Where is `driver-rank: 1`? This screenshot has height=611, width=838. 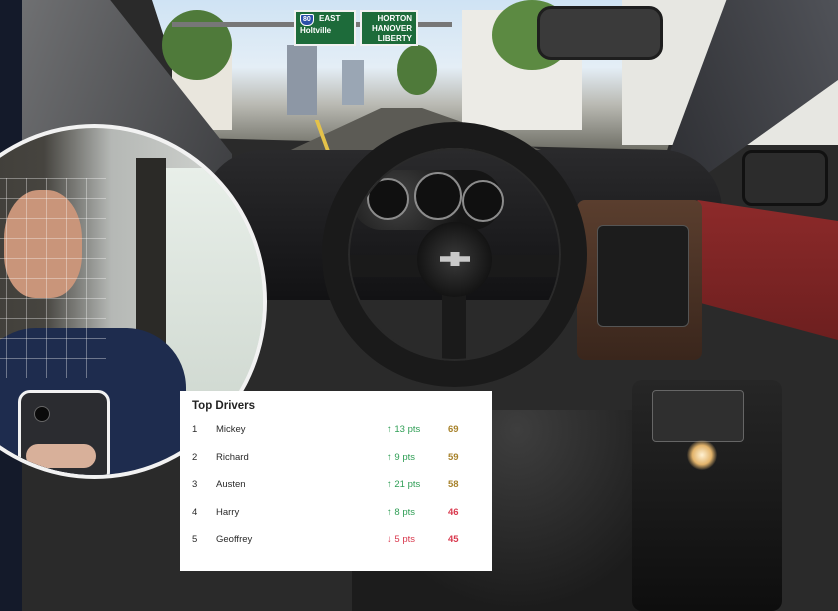
driver-rank: 1 is located at coordinates (195, 429).